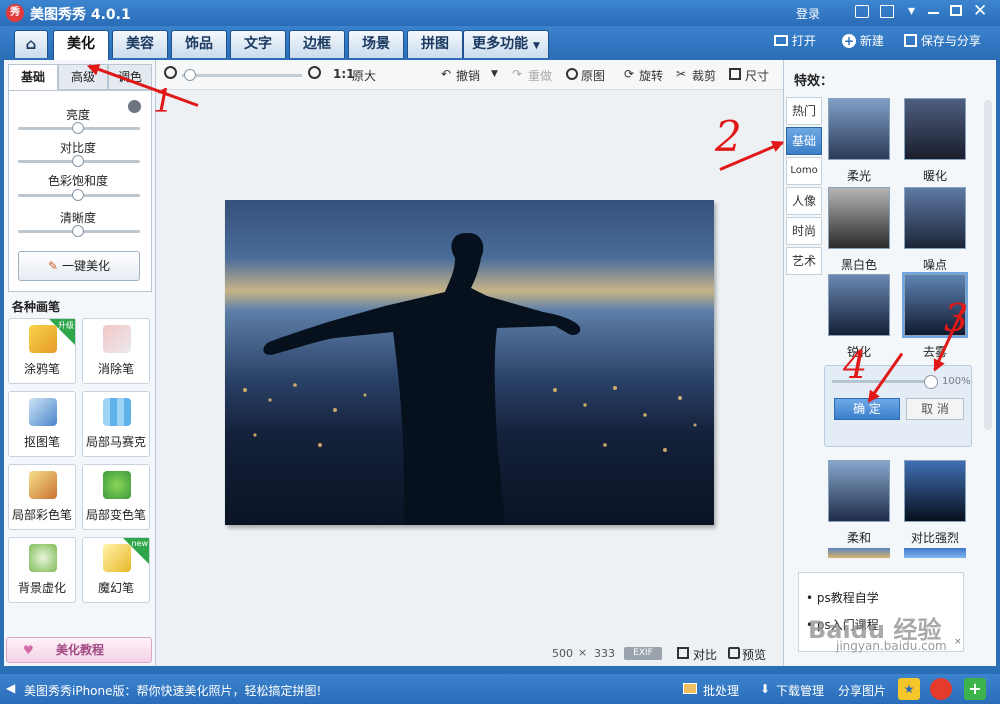  Describe the element at coordinates (190, 75) in the screenshot. I see `zoom-knob` at that location.